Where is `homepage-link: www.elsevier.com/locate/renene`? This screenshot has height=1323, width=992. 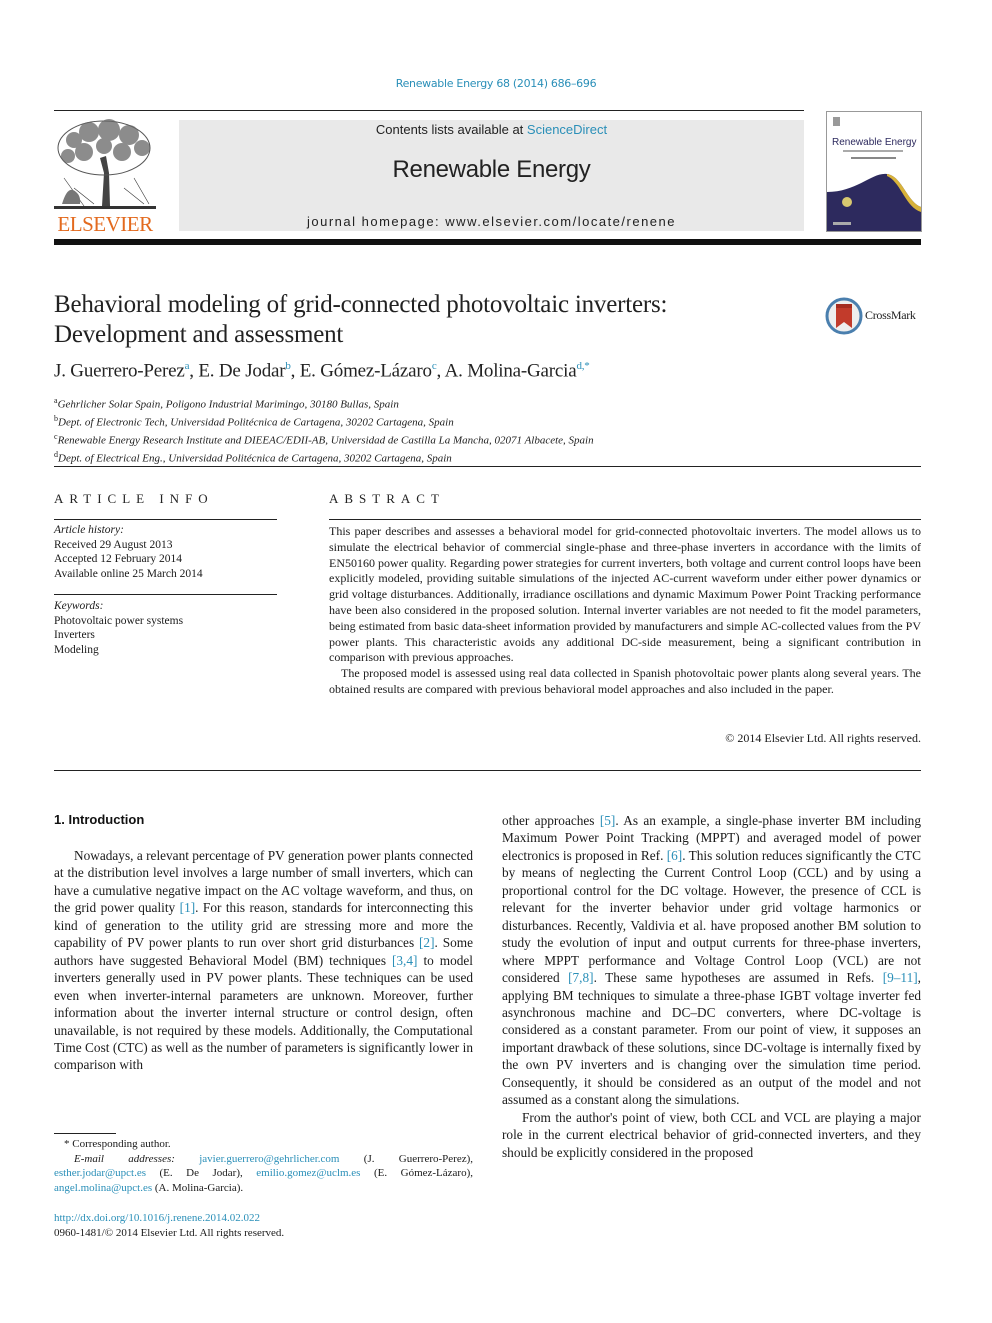
homepage-link: www.elsevier.com/locate/renene is located at coordinates (560, 221).